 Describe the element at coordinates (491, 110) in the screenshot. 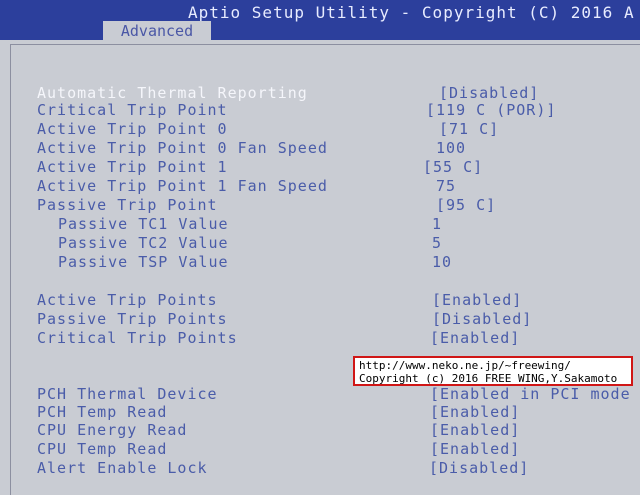

I see `setting-value: [119 C (POR)]` at that location.